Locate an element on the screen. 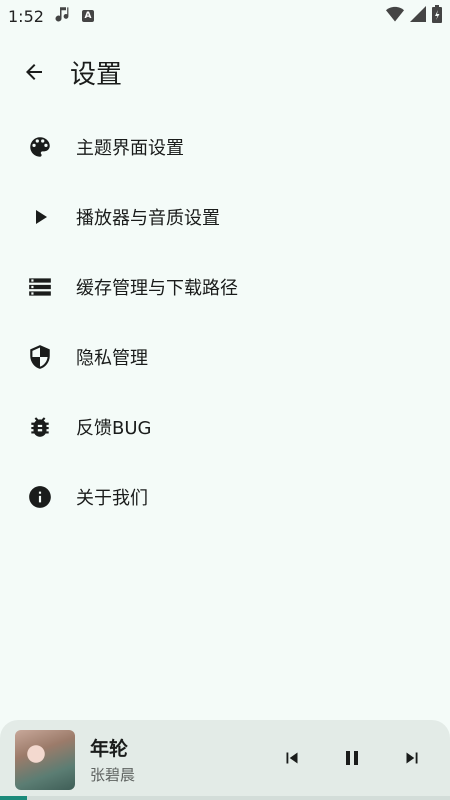 This screenshot has height=800, width=450. song-title: 年轮 is located at coordinates (109, 749).